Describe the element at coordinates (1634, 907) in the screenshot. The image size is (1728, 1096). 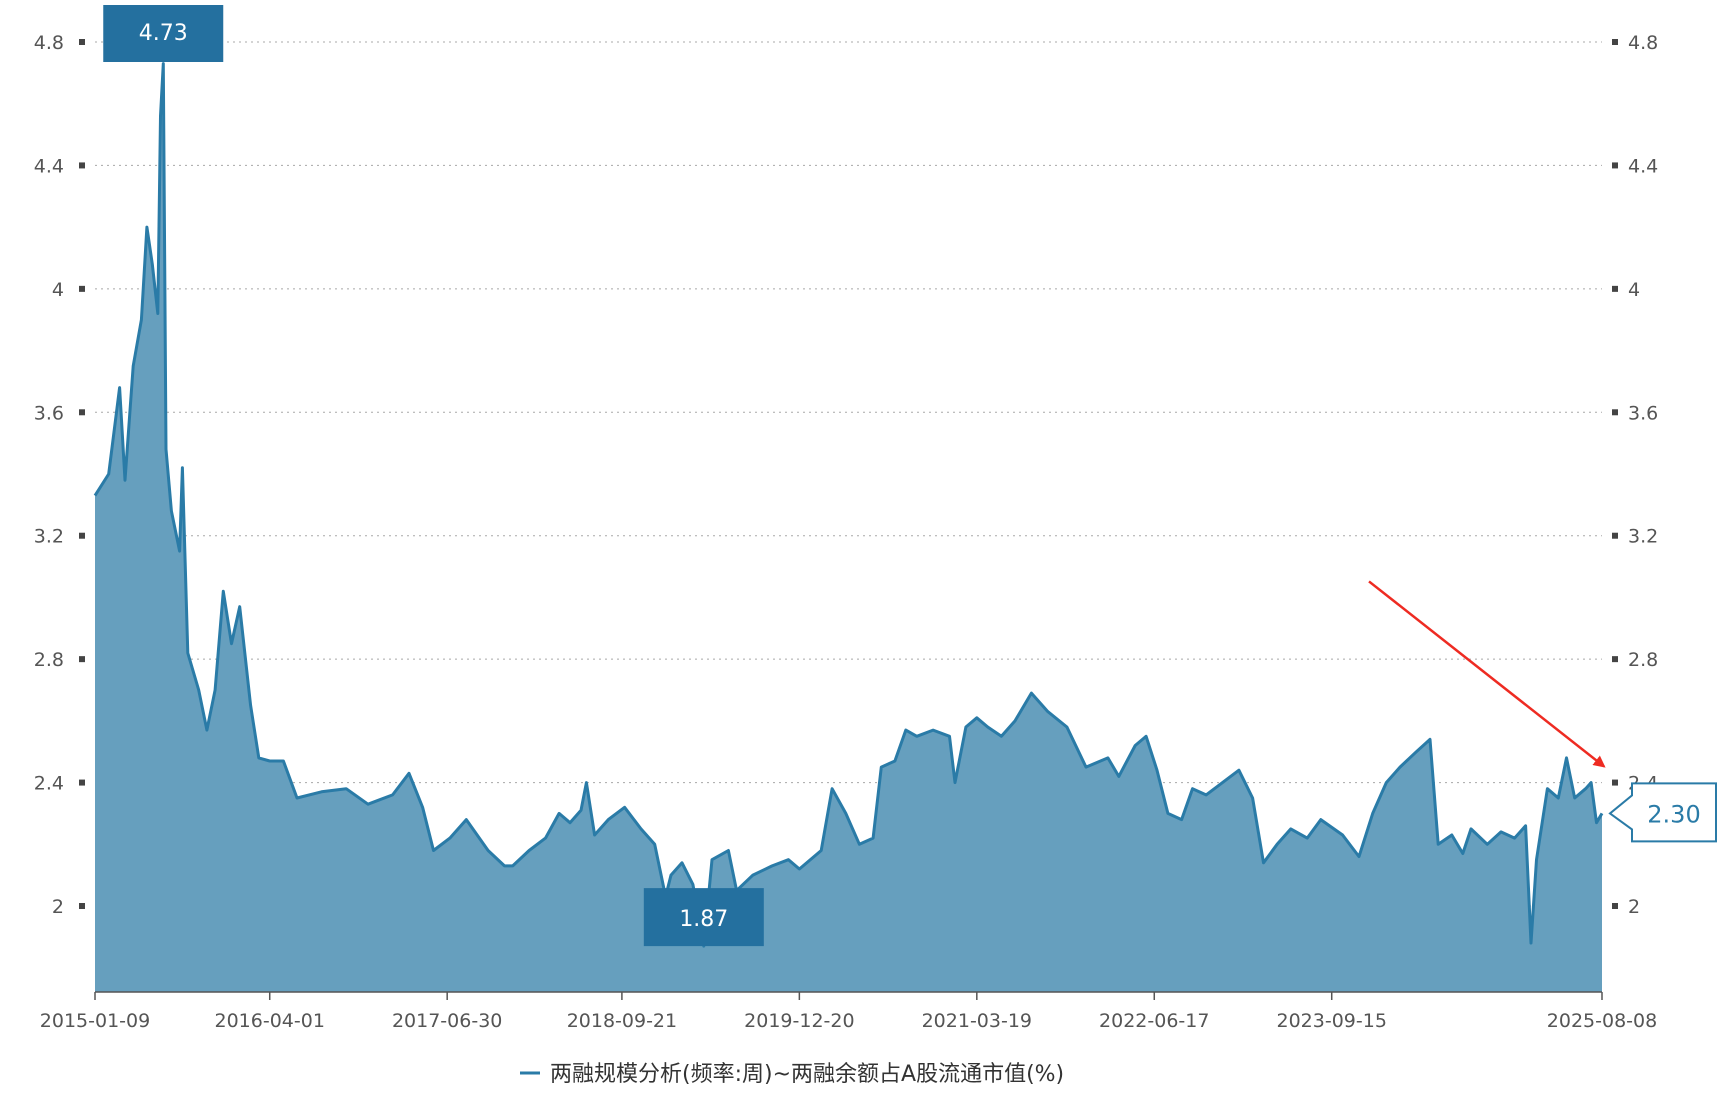
I see `y-tick-label-right: 2` at that location.